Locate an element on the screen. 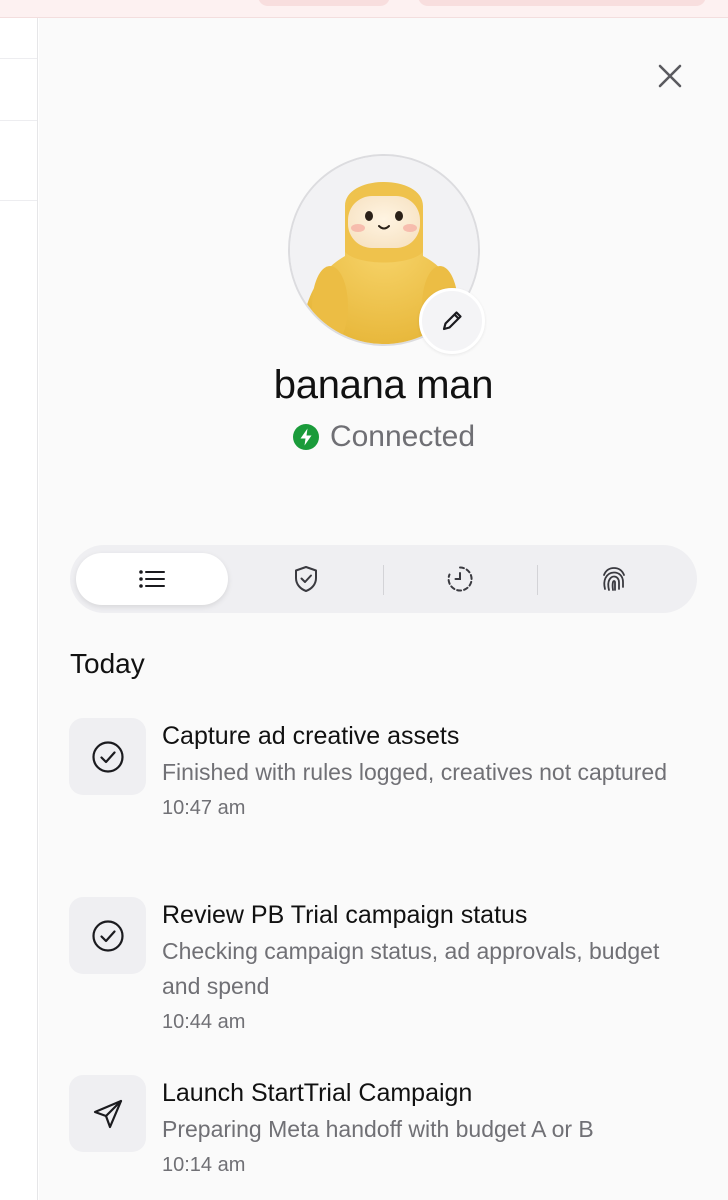  activity-title: Capture ad creative assets is located at coordinates (311, 736).